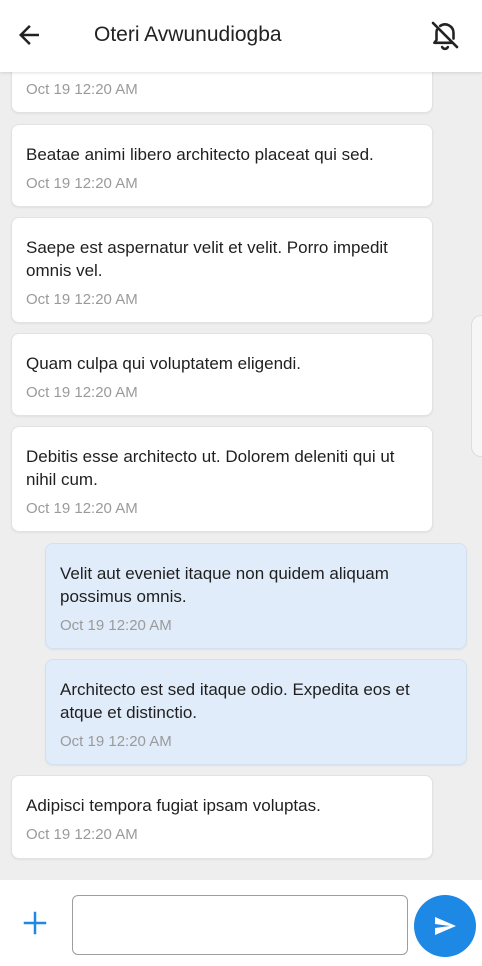 The width and height of the screenshot is (482, 966). What do you see at coordinates (188, 34) in the screenshot?
I see `conversation-title: Oteri Avwunudiogba` at bounding box center [188, 34].